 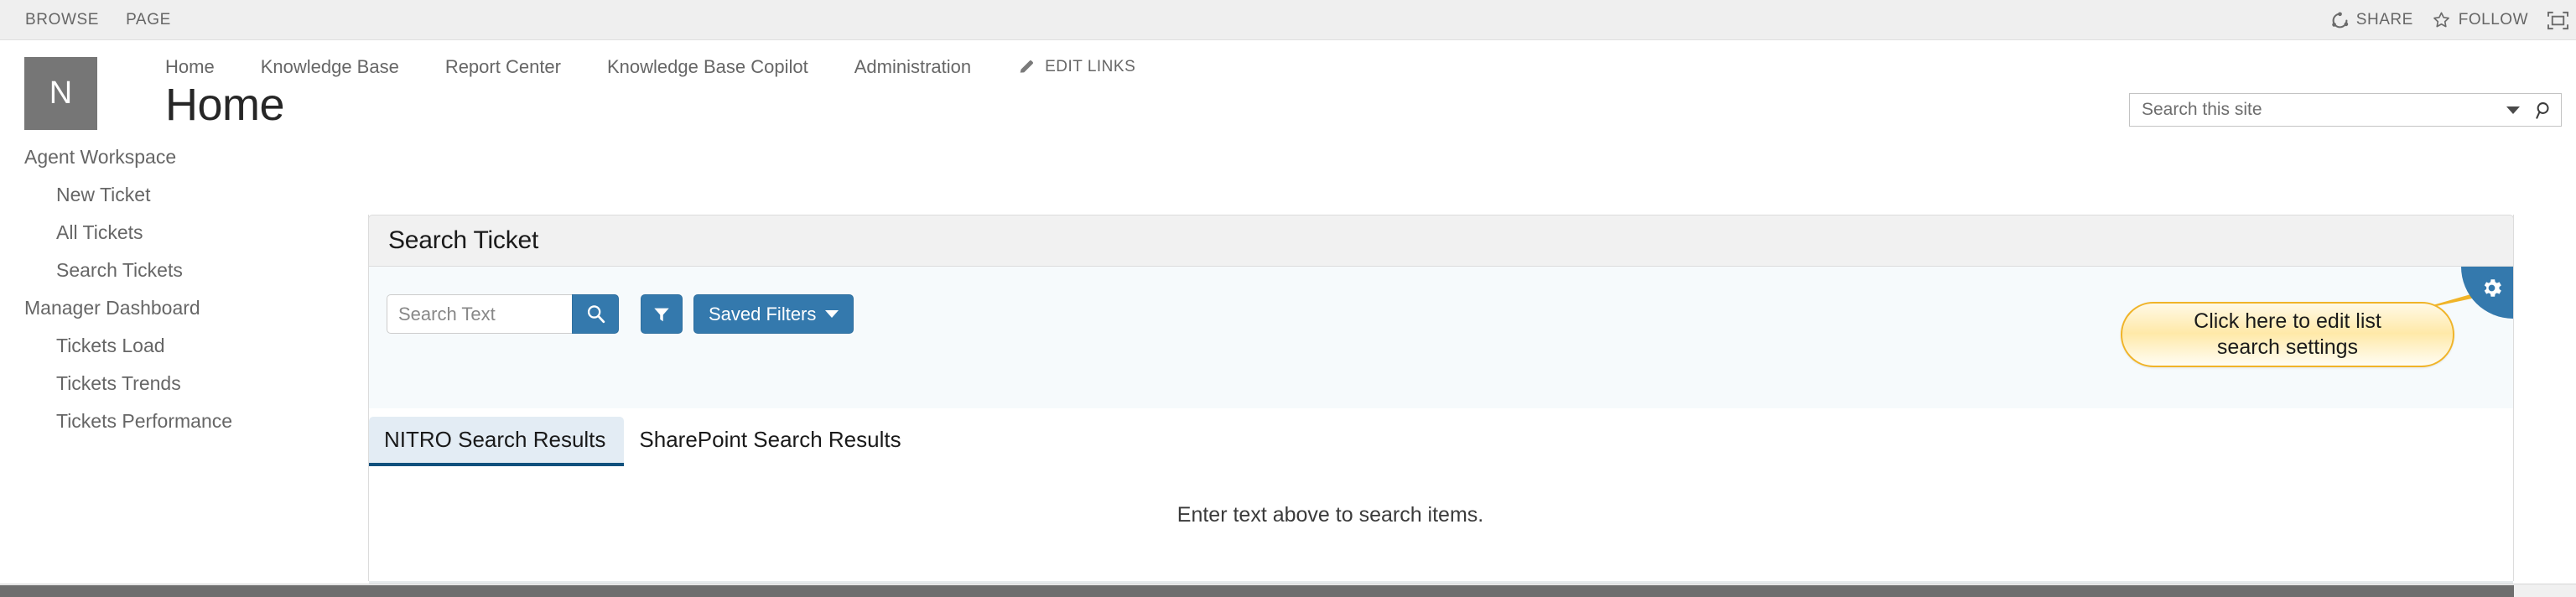 What do you see at coordinates (763, 313) in the screenshot?
I see `saved-filters-label: Saved Filters` at bounding box center [763, 313].